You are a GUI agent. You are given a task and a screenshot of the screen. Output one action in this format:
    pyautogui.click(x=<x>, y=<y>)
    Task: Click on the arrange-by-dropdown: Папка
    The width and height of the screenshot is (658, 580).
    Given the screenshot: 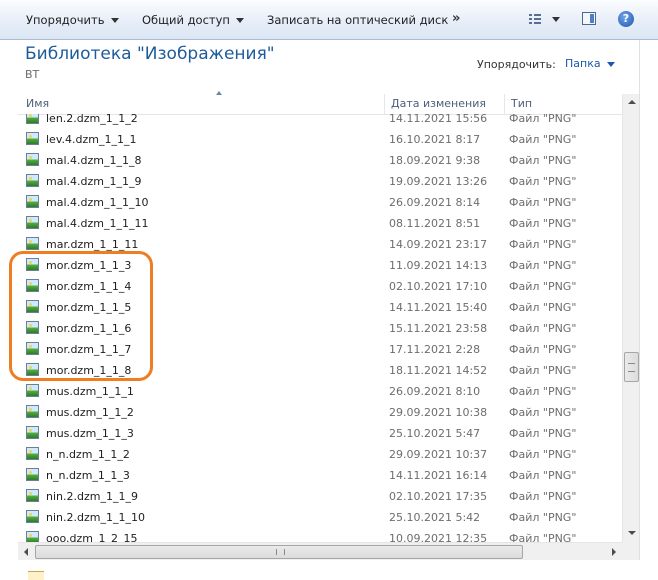 What is the action you would take?
    pyautogui.click(x=590, y=63)
    